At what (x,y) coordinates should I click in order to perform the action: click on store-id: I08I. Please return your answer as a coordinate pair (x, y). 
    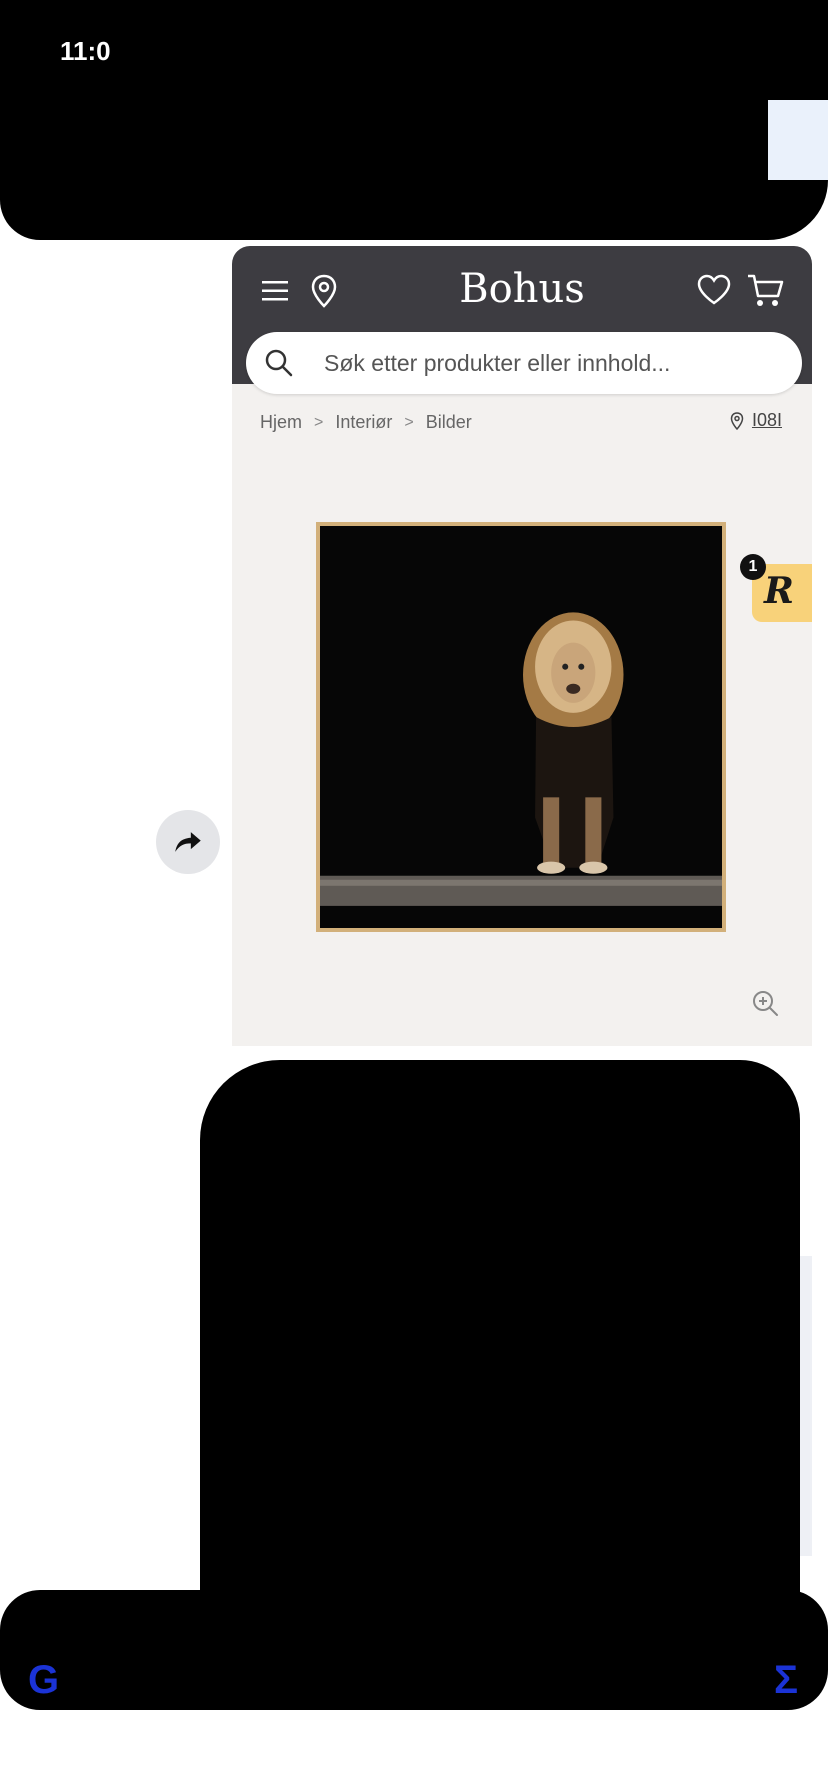
    Looking at the image, I should click on (767, 420).